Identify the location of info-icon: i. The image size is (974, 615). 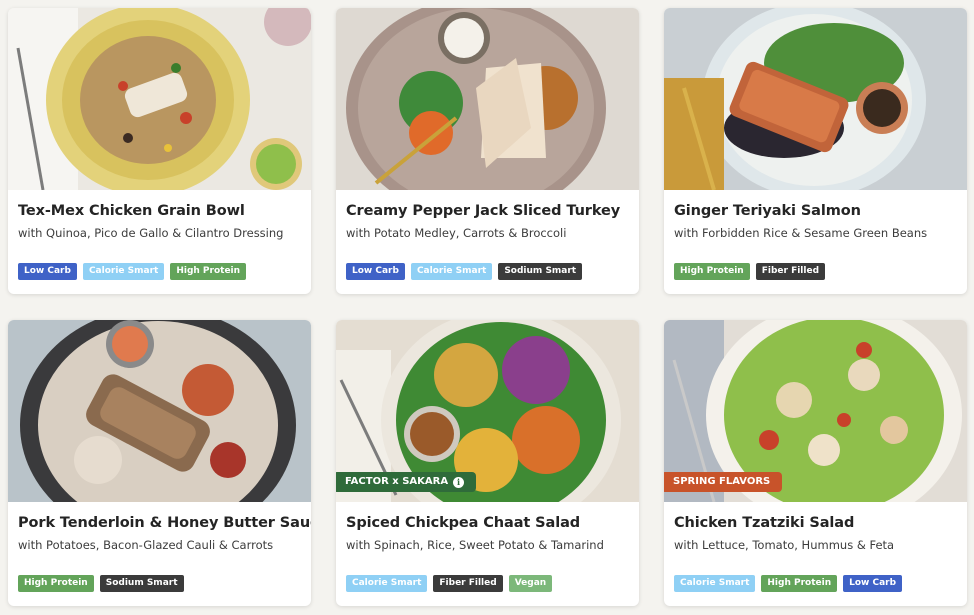
(459, 482).